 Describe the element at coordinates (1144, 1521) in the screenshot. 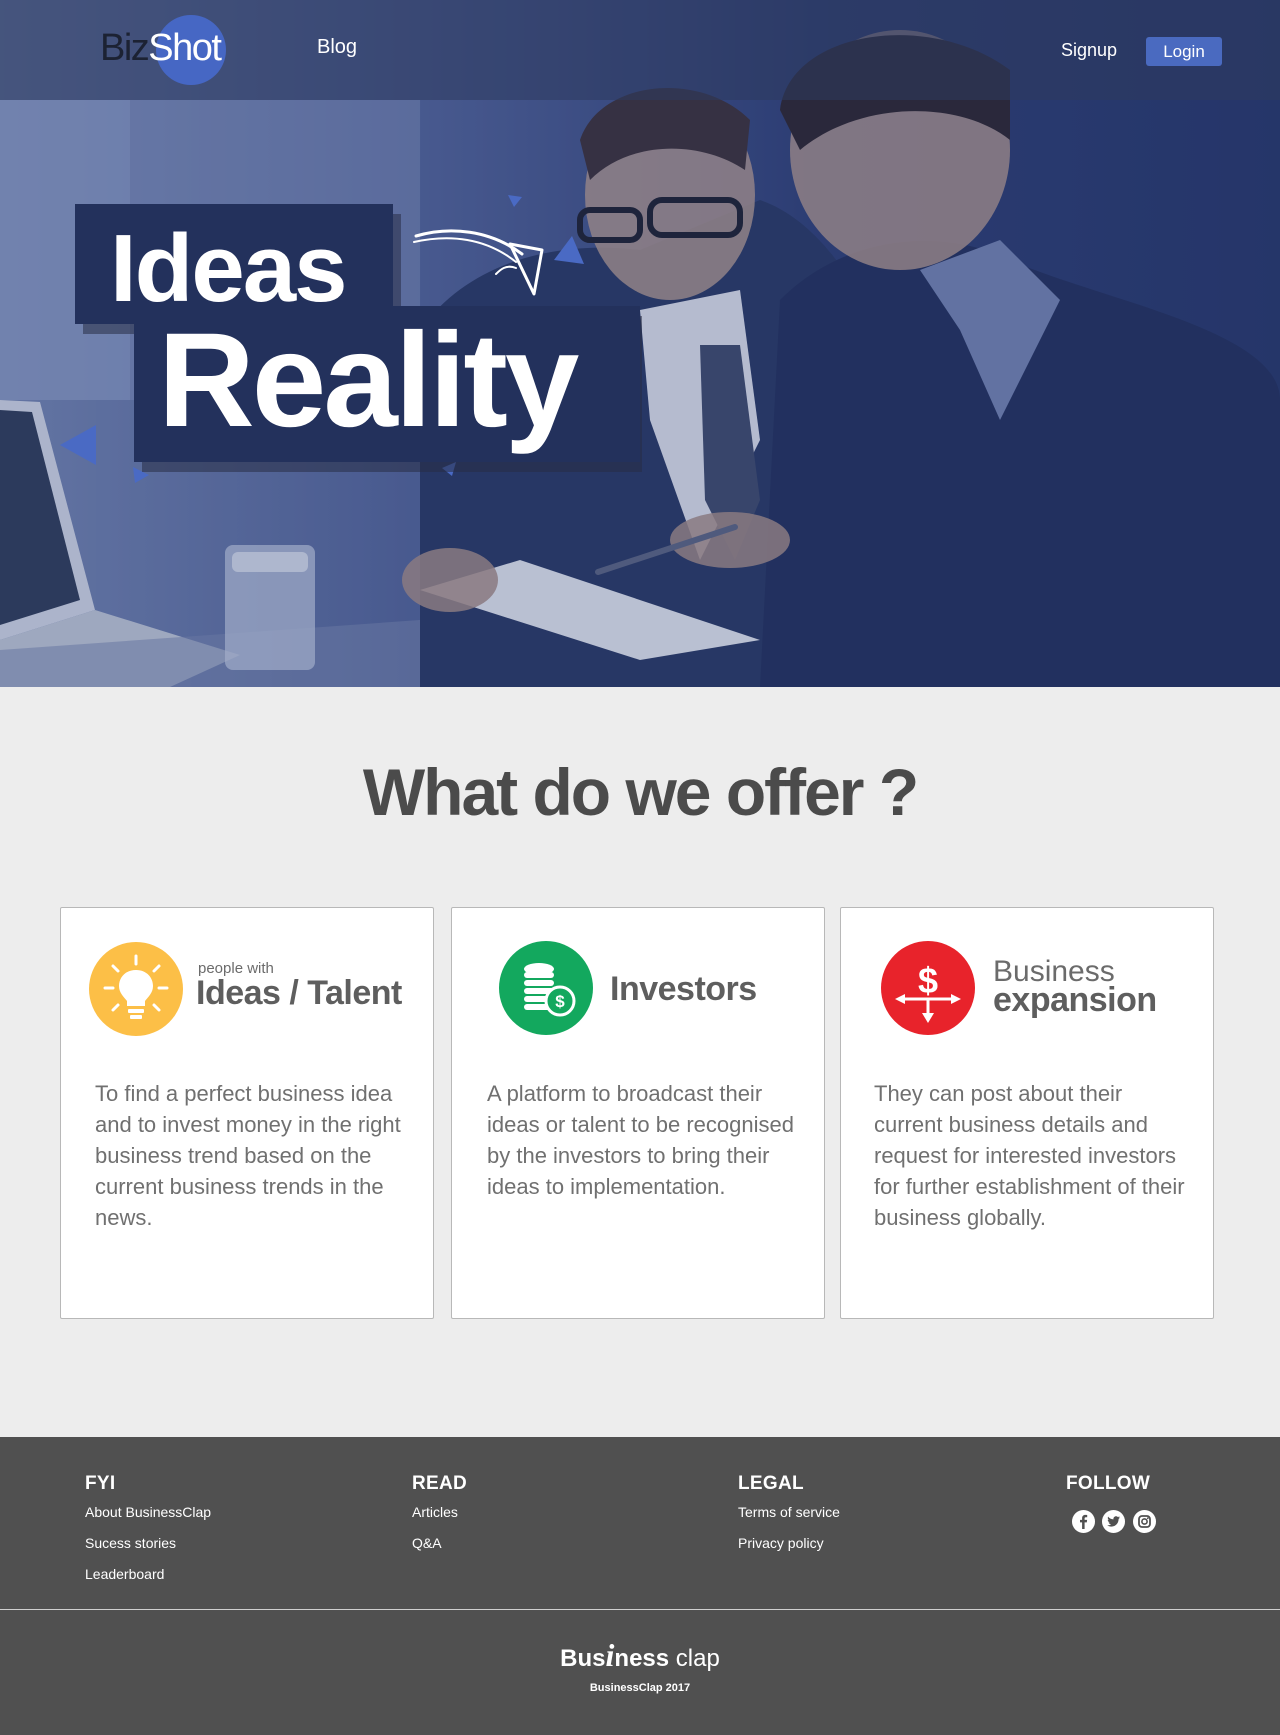

I see `instagram-icon` at that location.